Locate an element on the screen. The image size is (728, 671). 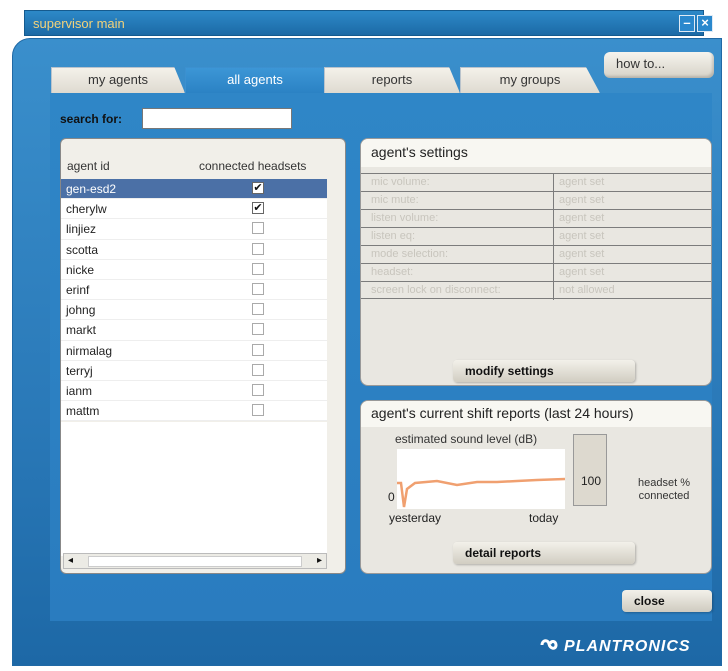
setting-value: not allowed is located at coordinates (587, 290).